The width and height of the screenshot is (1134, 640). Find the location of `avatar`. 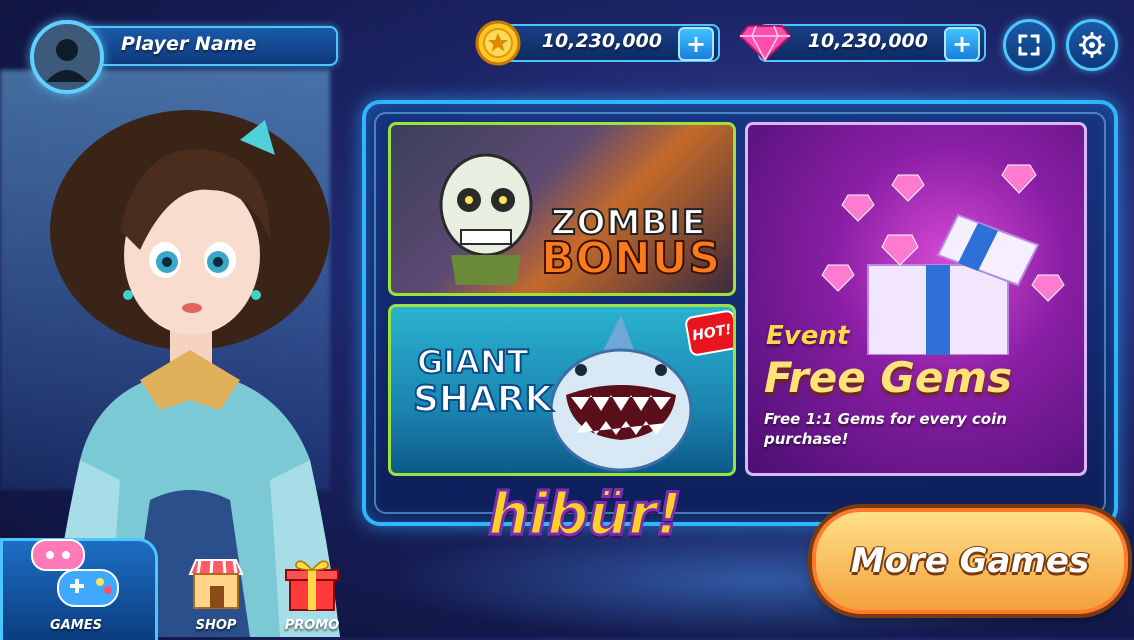

avatar is located at coordinates (67, 57).